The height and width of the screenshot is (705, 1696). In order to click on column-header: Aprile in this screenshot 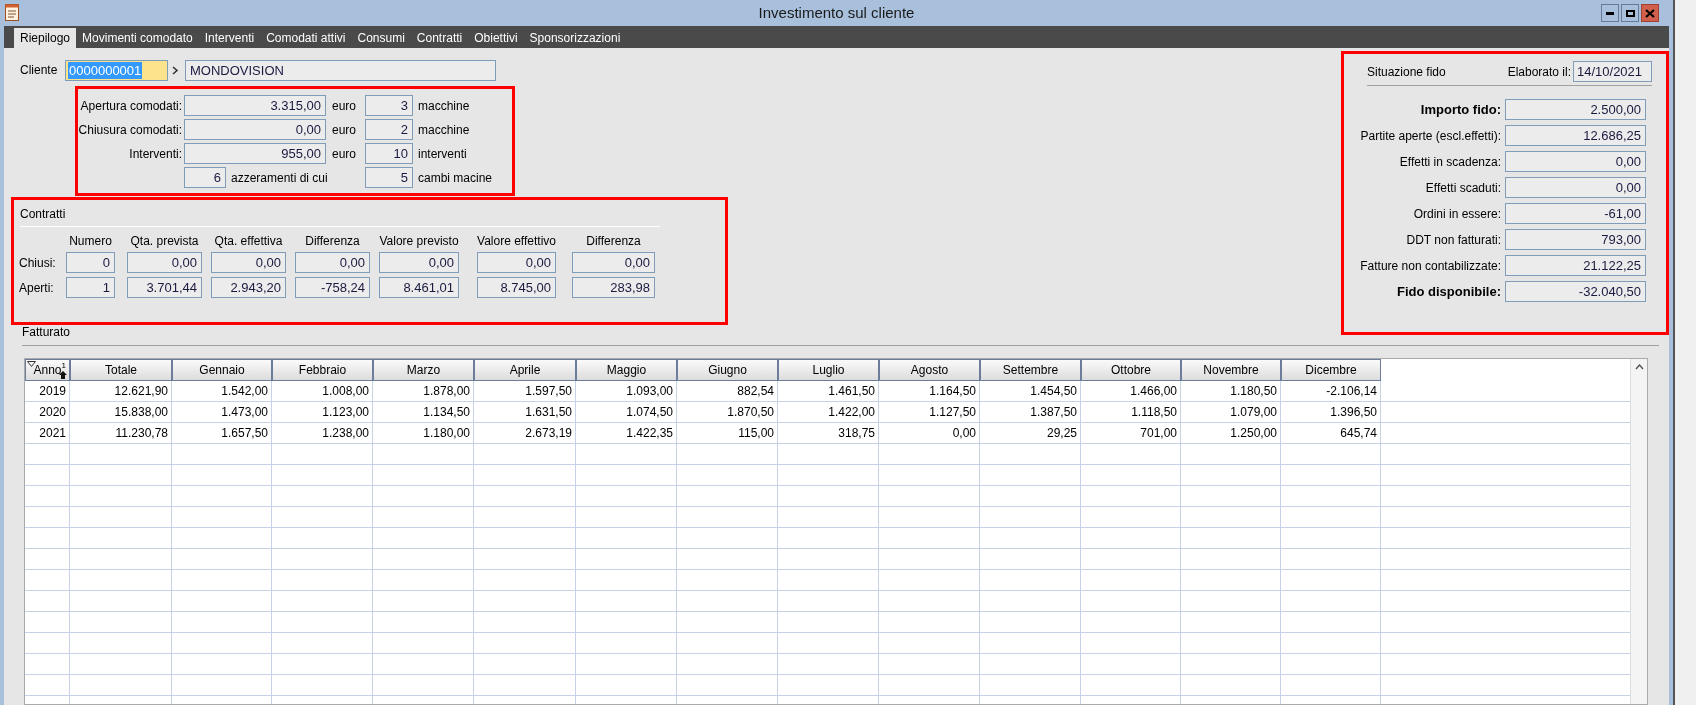, I will do `click(525, 370)`.